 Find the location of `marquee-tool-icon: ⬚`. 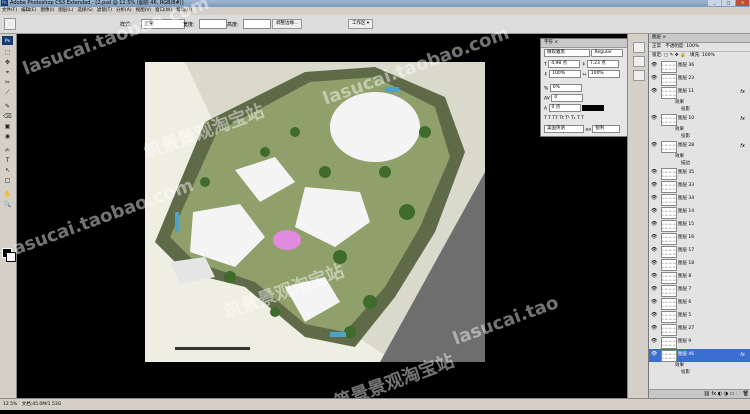

marquee-tool-icon: ⬚ is located at coordinates (7, 53).